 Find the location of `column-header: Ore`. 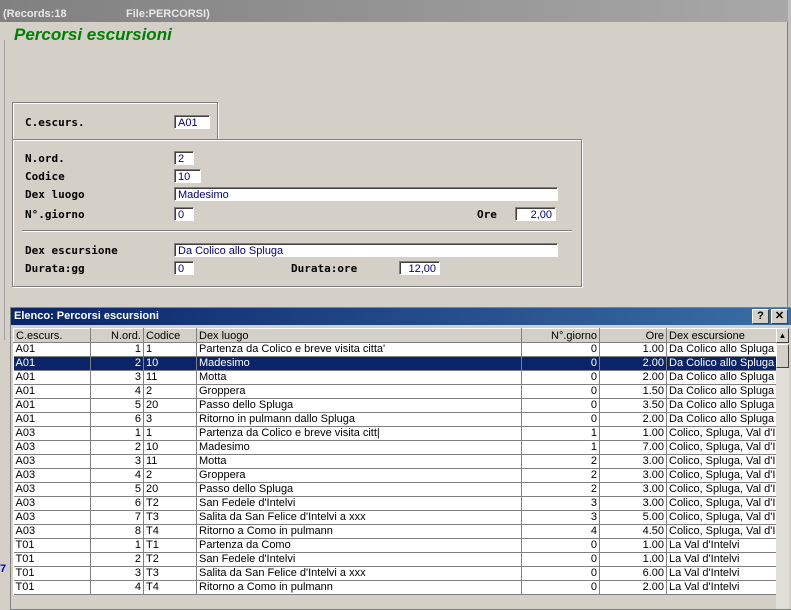

column-header: Ore is located at coordinates (633, 335).